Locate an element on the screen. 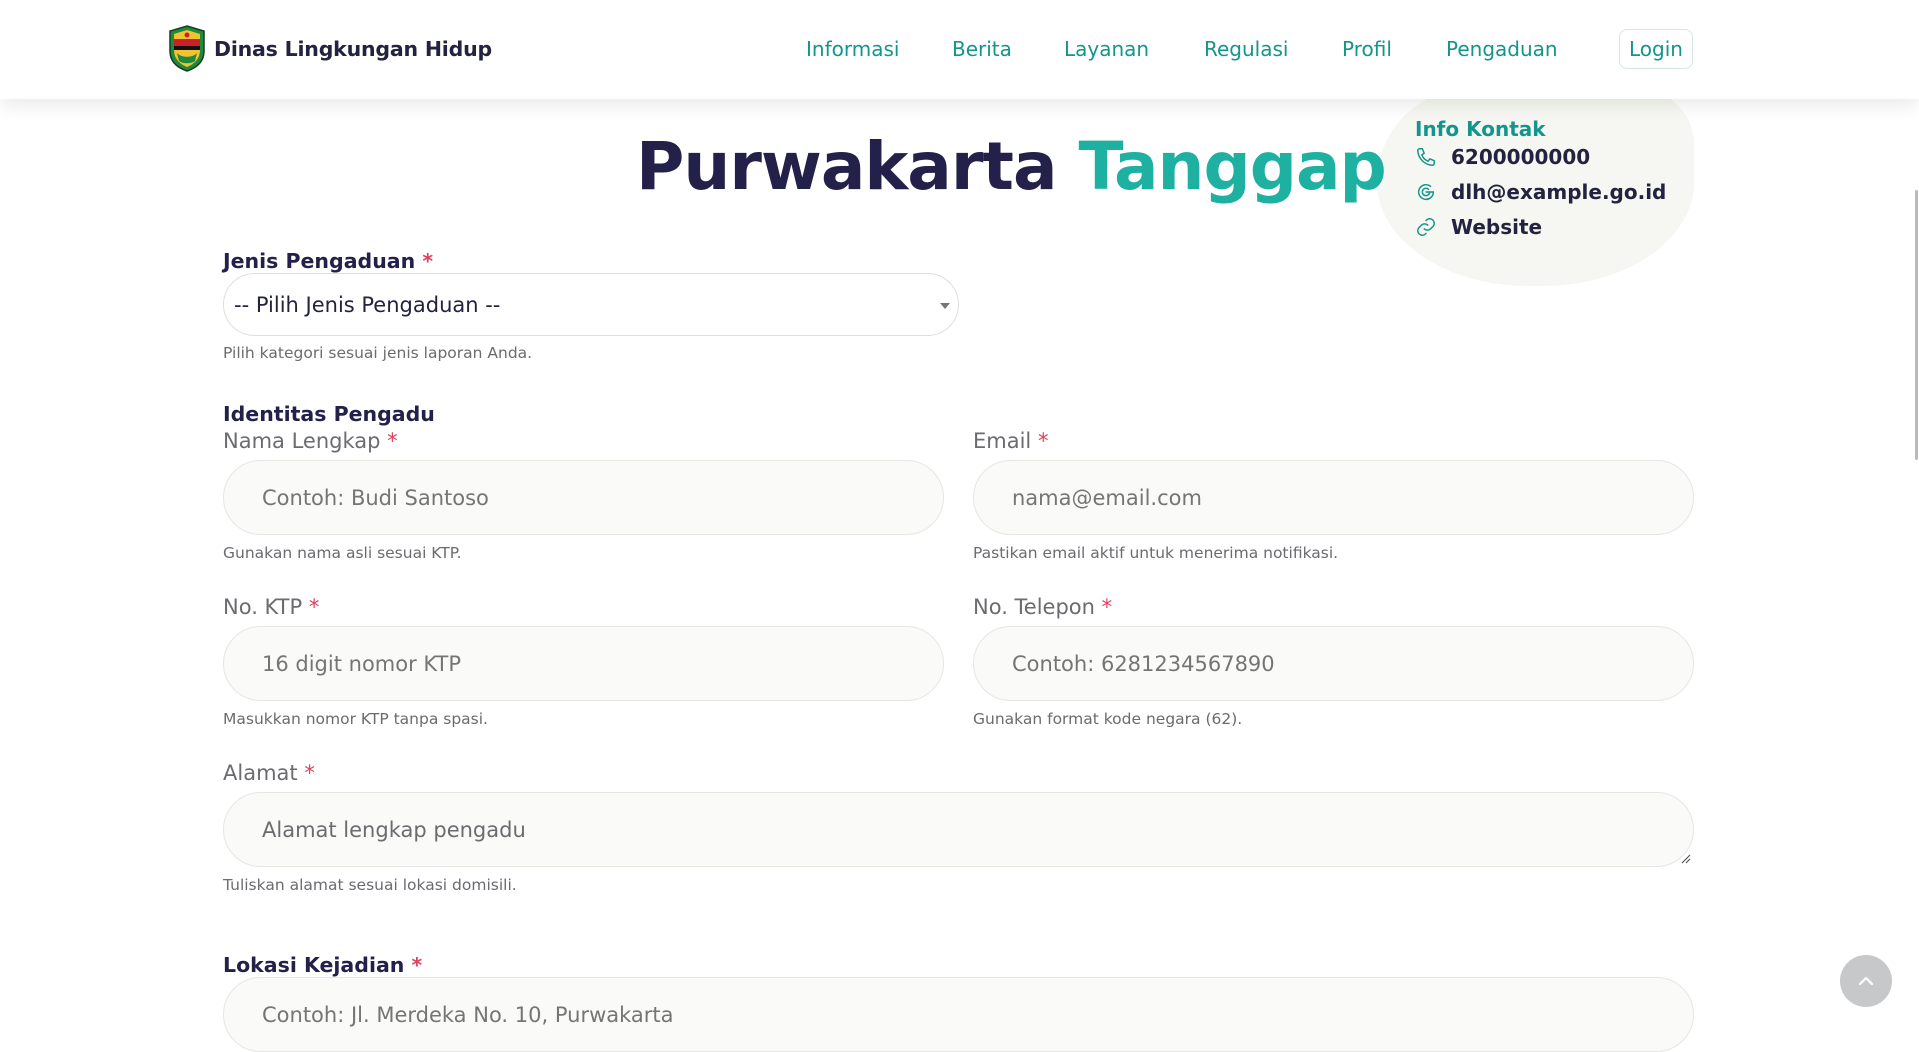 This screenshot has height=1052, width=1919. alamat-textarea: Alamat lengkap pengadu is located at coordinates (958, 829).